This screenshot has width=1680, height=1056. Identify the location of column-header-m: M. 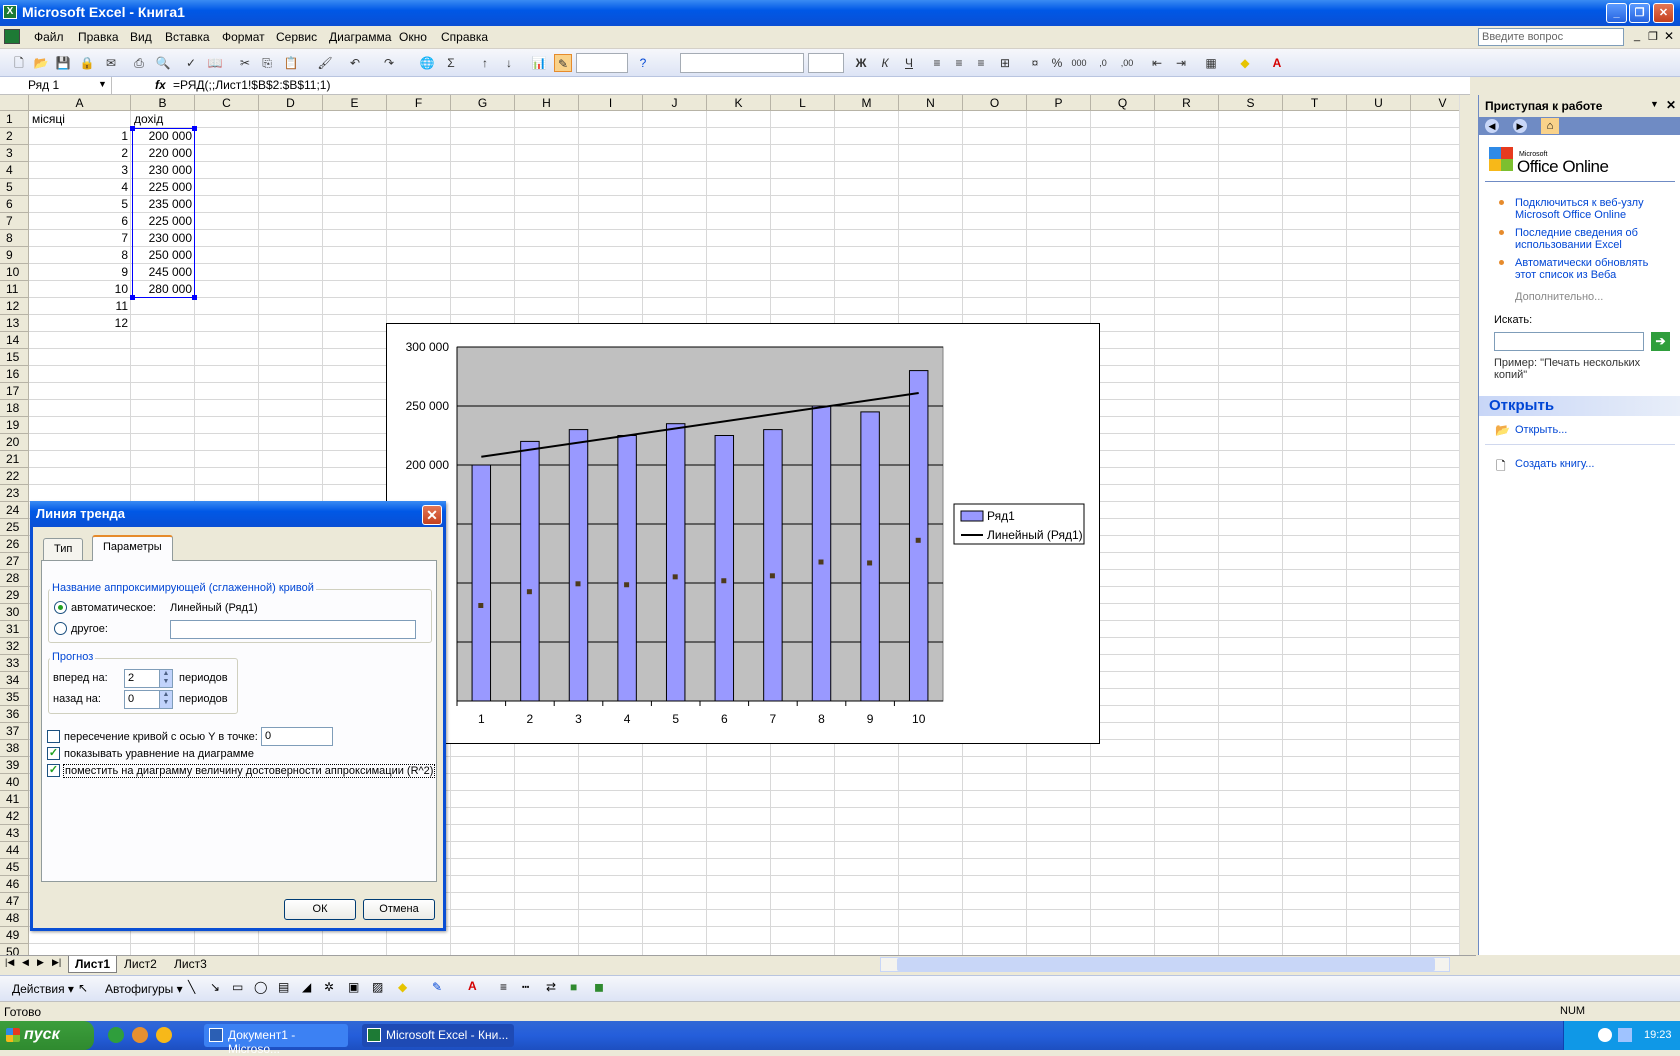
(867, 103).